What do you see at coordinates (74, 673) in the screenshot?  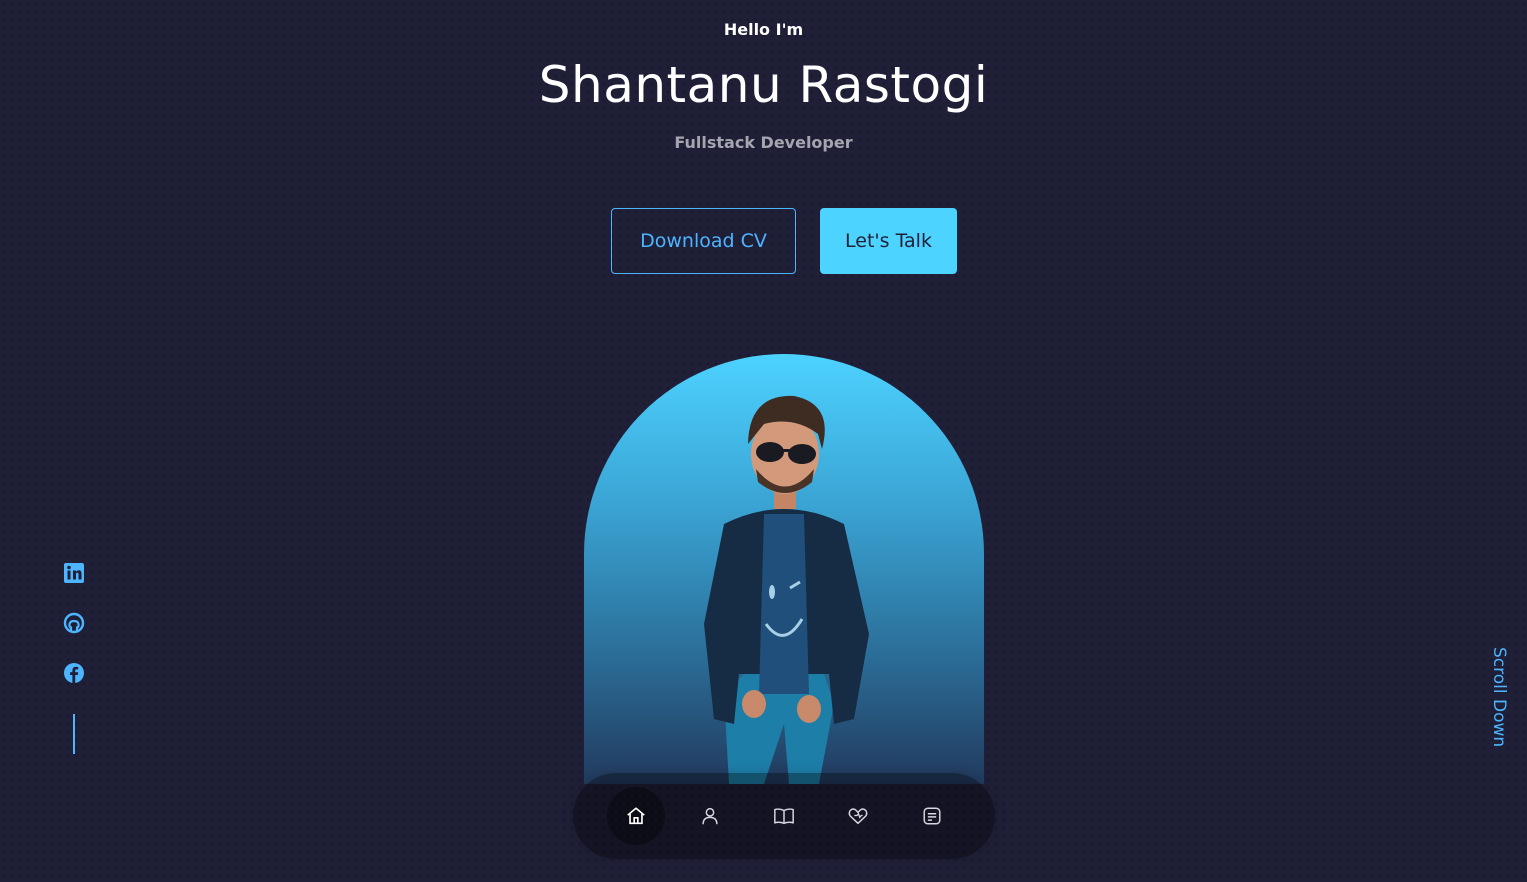 I see `facebook-icon` at bounding box center [74, 673].